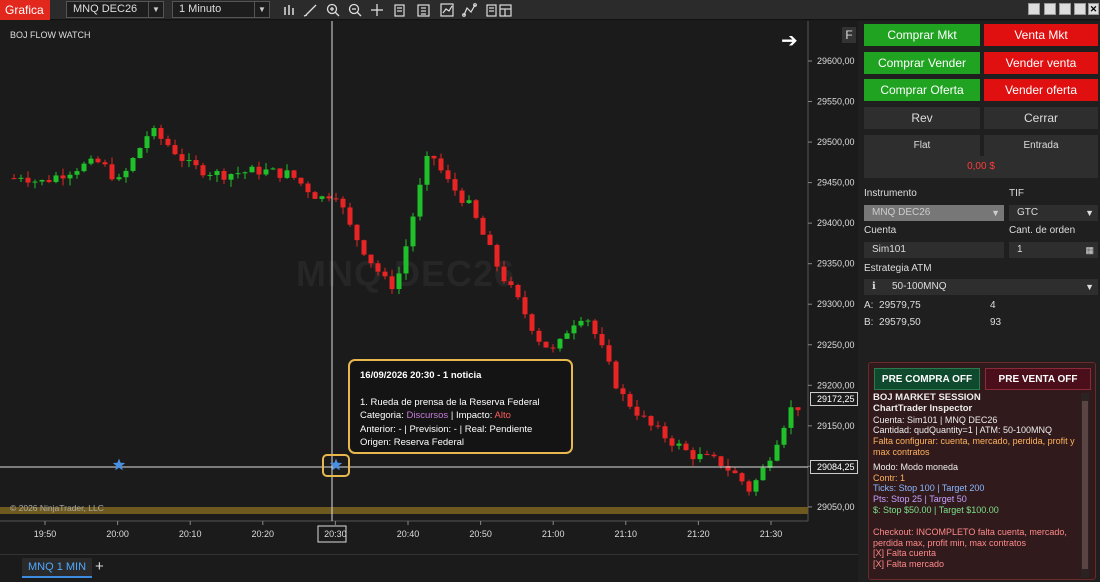  What do you see at coordinates (1016, 193) in the screenshot?
I see `tif-label: TIF` at bounding box center [1016, 193].